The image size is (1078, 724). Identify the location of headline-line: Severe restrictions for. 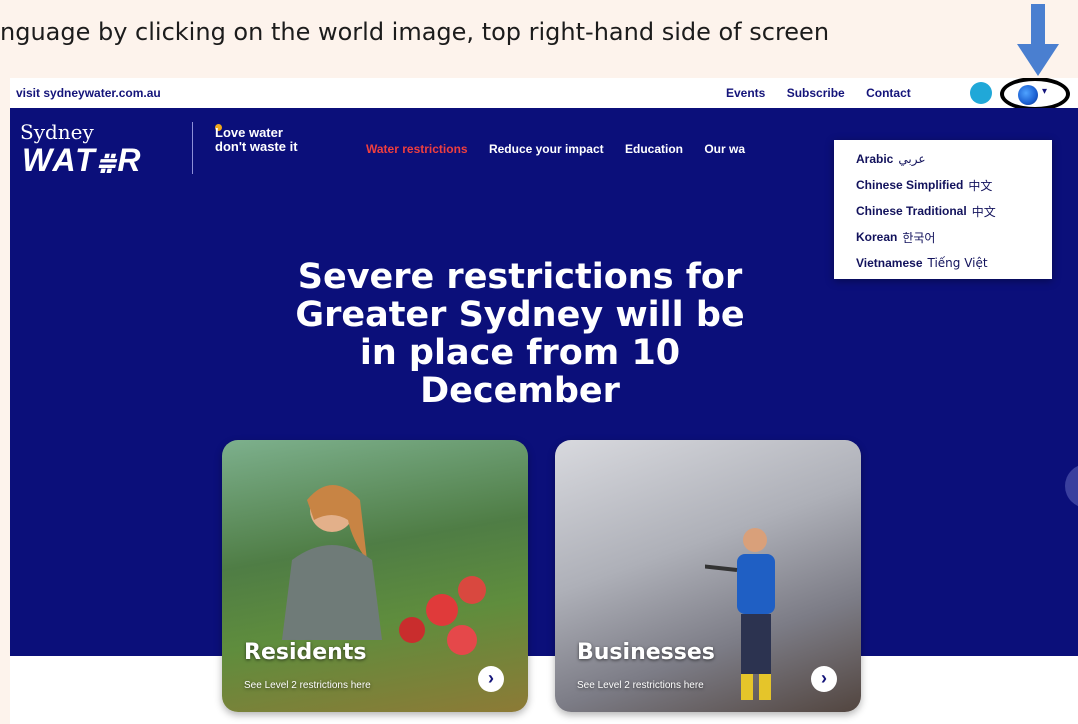
(520, 277).